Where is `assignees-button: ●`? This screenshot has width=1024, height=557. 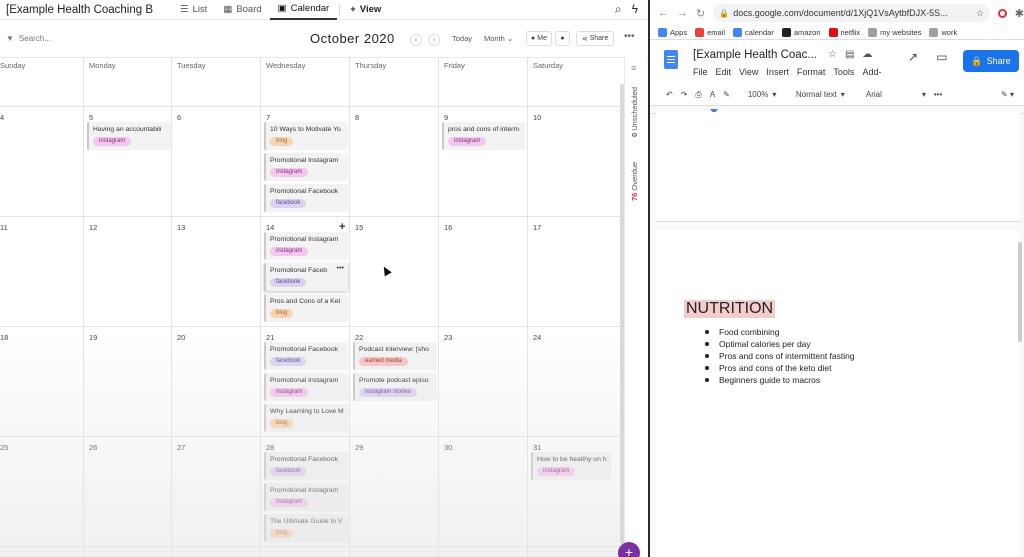
assignees-button: ● is located at coordinates (562, 38).